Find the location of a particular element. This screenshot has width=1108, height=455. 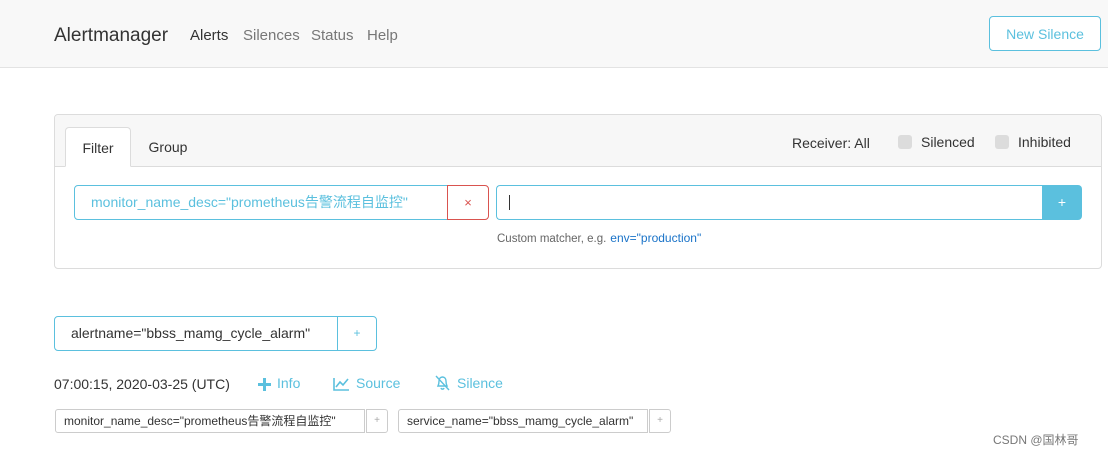

matcher-hint: Custom matcher, e.g. env="production" is located at coordinates (599, 238).